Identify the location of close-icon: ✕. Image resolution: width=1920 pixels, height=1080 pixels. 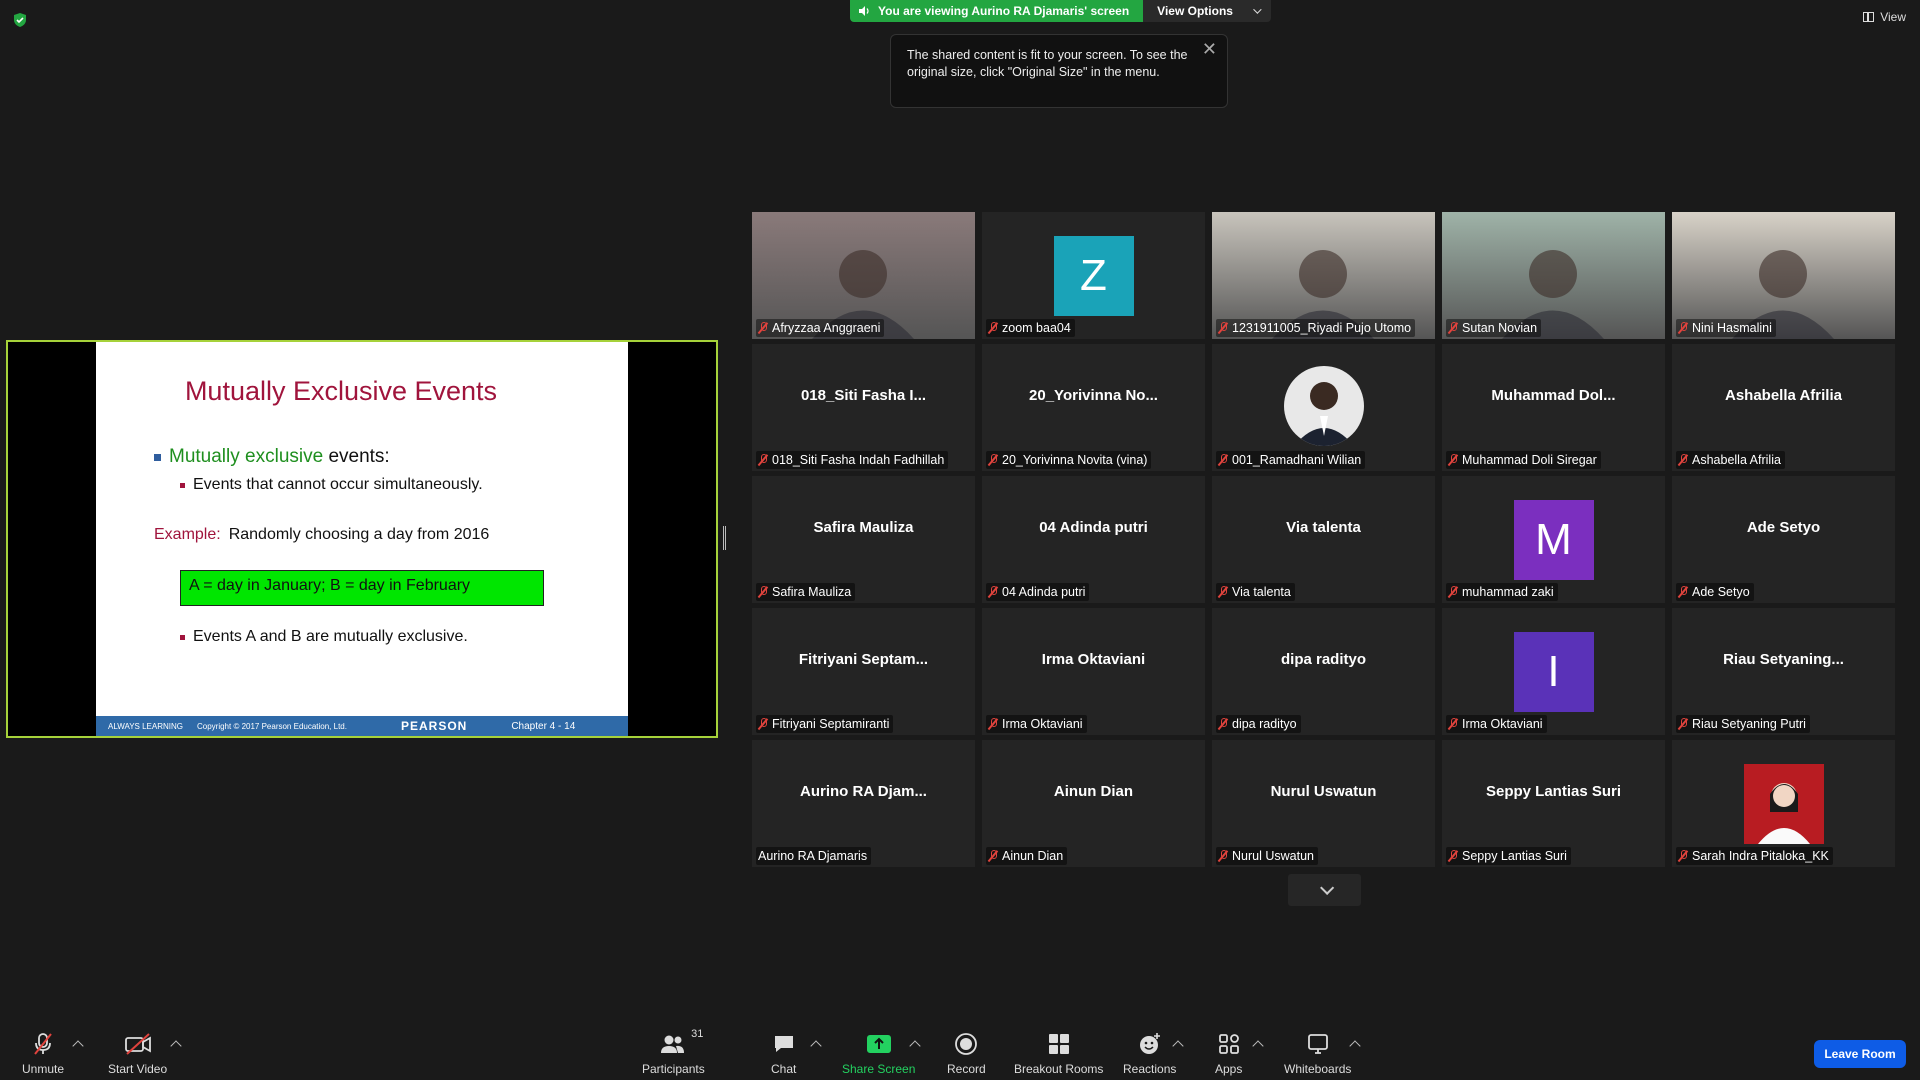
(1209, 49).